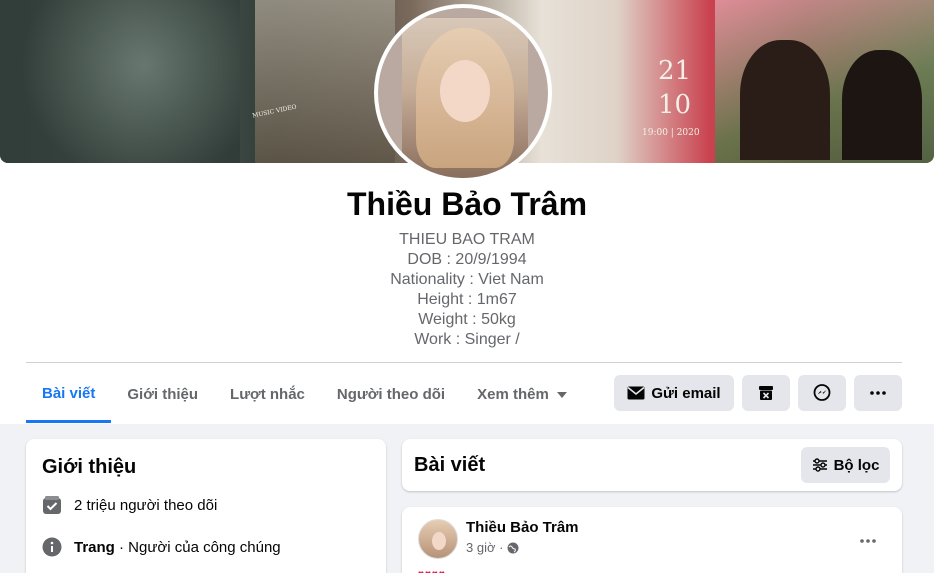 The height and width of the screenshot is (573, 934). I want to click on filter-button: Bộ lọc, so click(845, 465).